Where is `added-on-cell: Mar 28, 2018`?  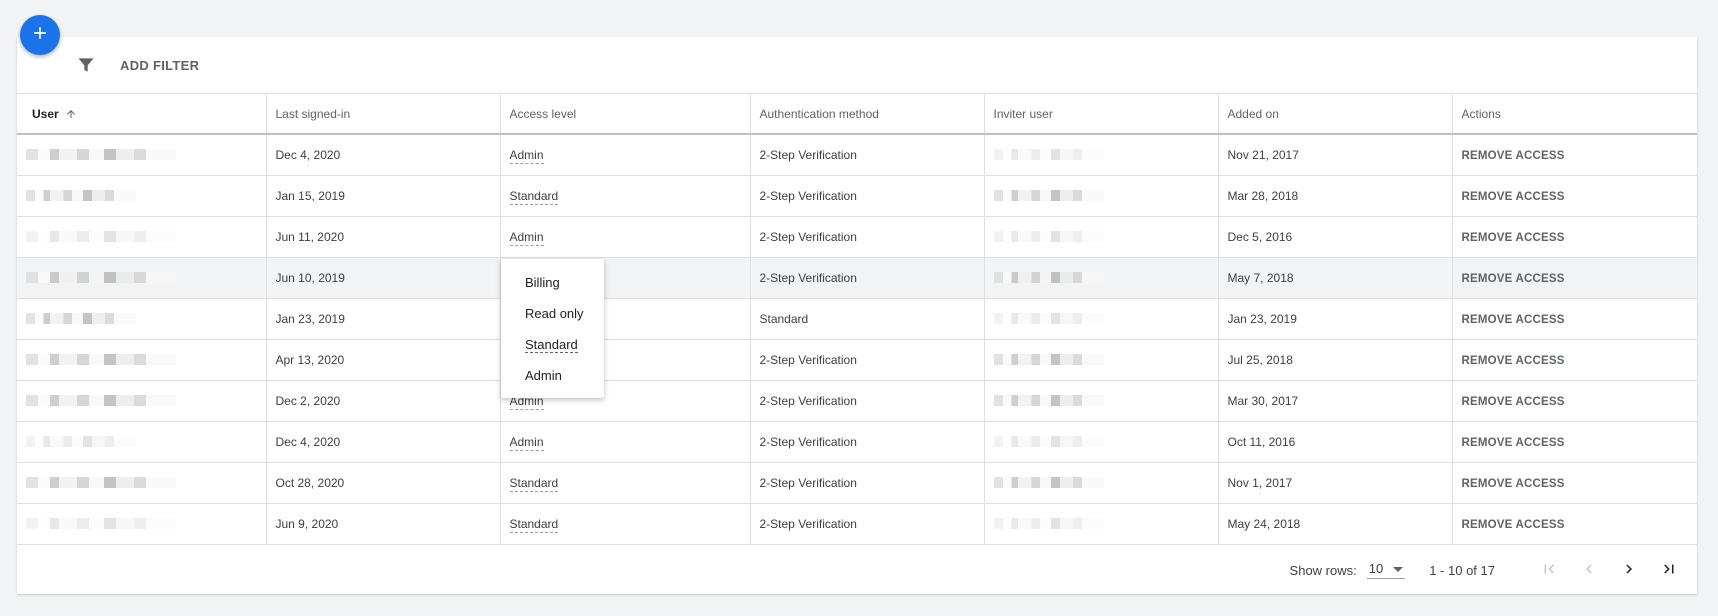
added-on-cell: Mar 28, 2018 is located at coordinates (1335, 196).